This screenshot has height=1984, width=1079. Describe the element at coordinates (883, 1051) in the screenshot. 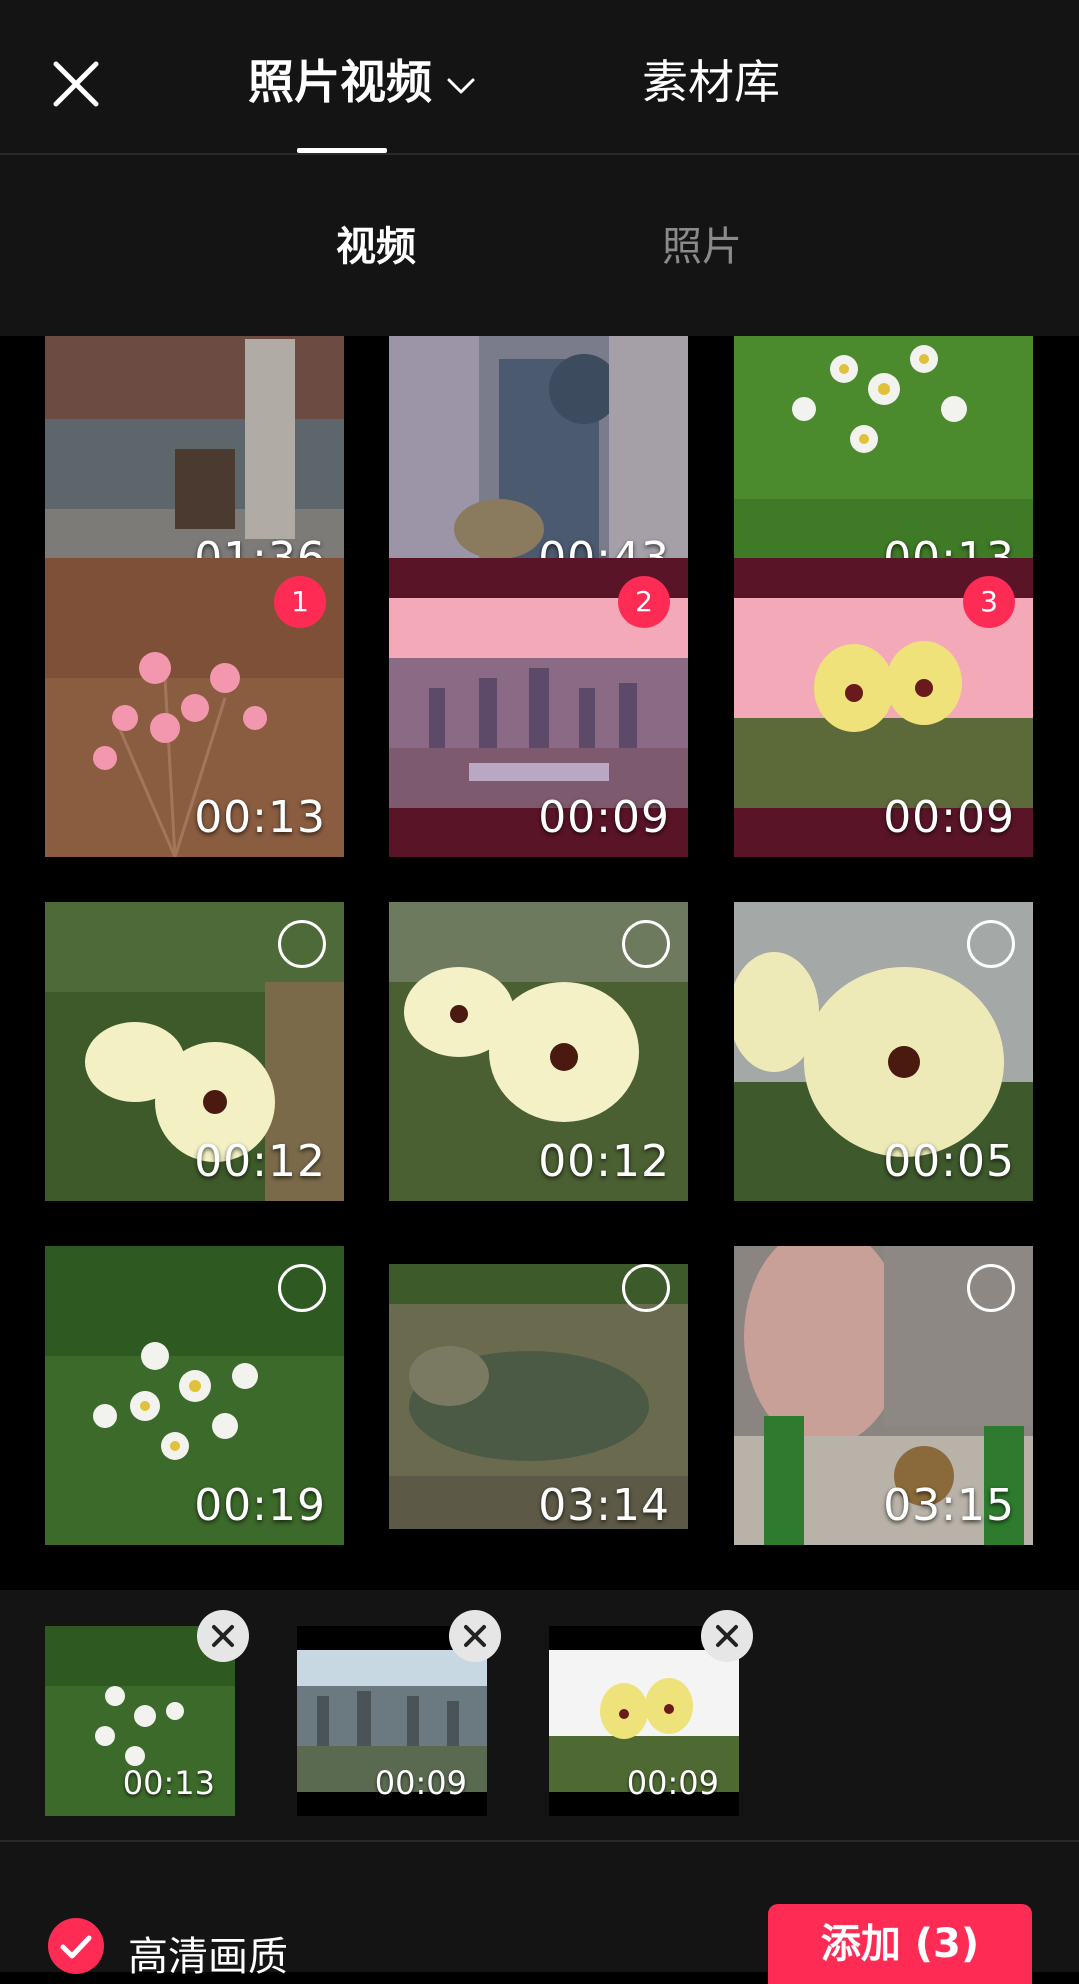

I see `media-item: 00:05` at that location.